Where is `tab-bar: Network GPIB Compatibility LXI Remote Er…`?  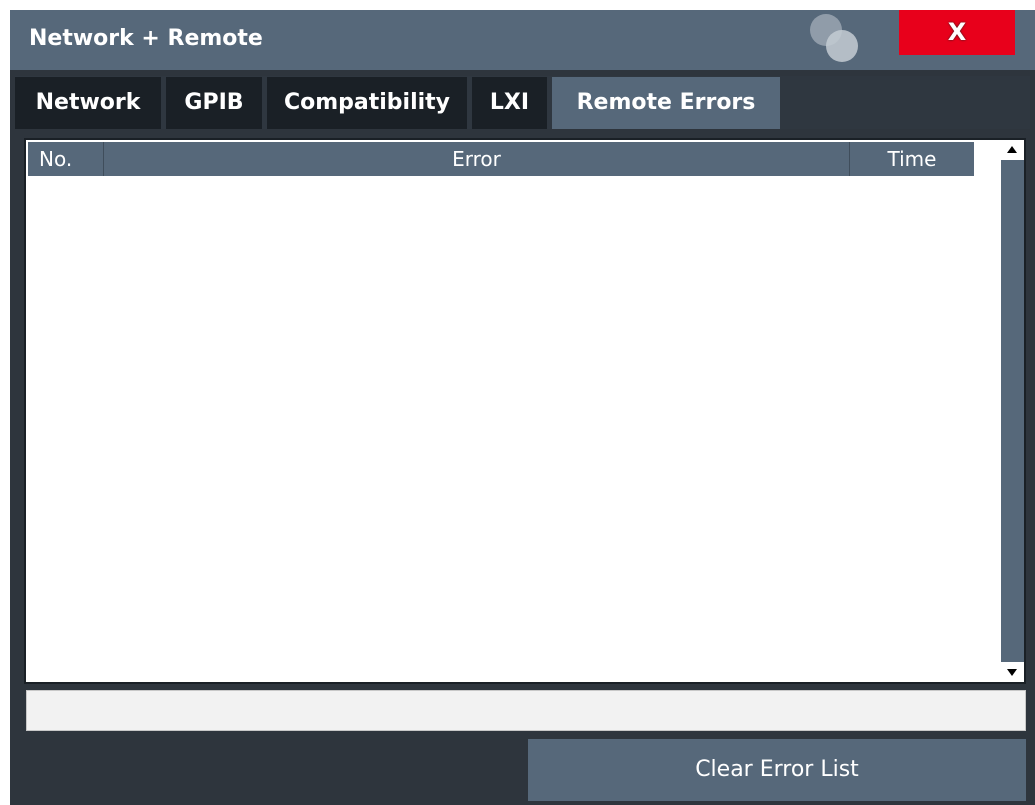 tab-bar: Network GPIB Compatibility LXI Remote Er… is located at coordinates (522, 102).